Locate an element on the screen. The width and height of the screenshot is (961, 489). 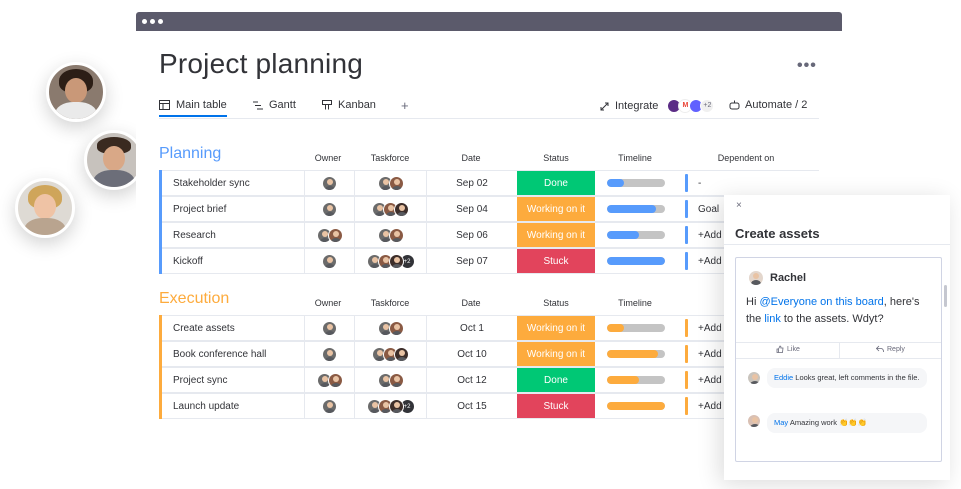
date-cell: Sep 06 is located at coordinates (471, 235).